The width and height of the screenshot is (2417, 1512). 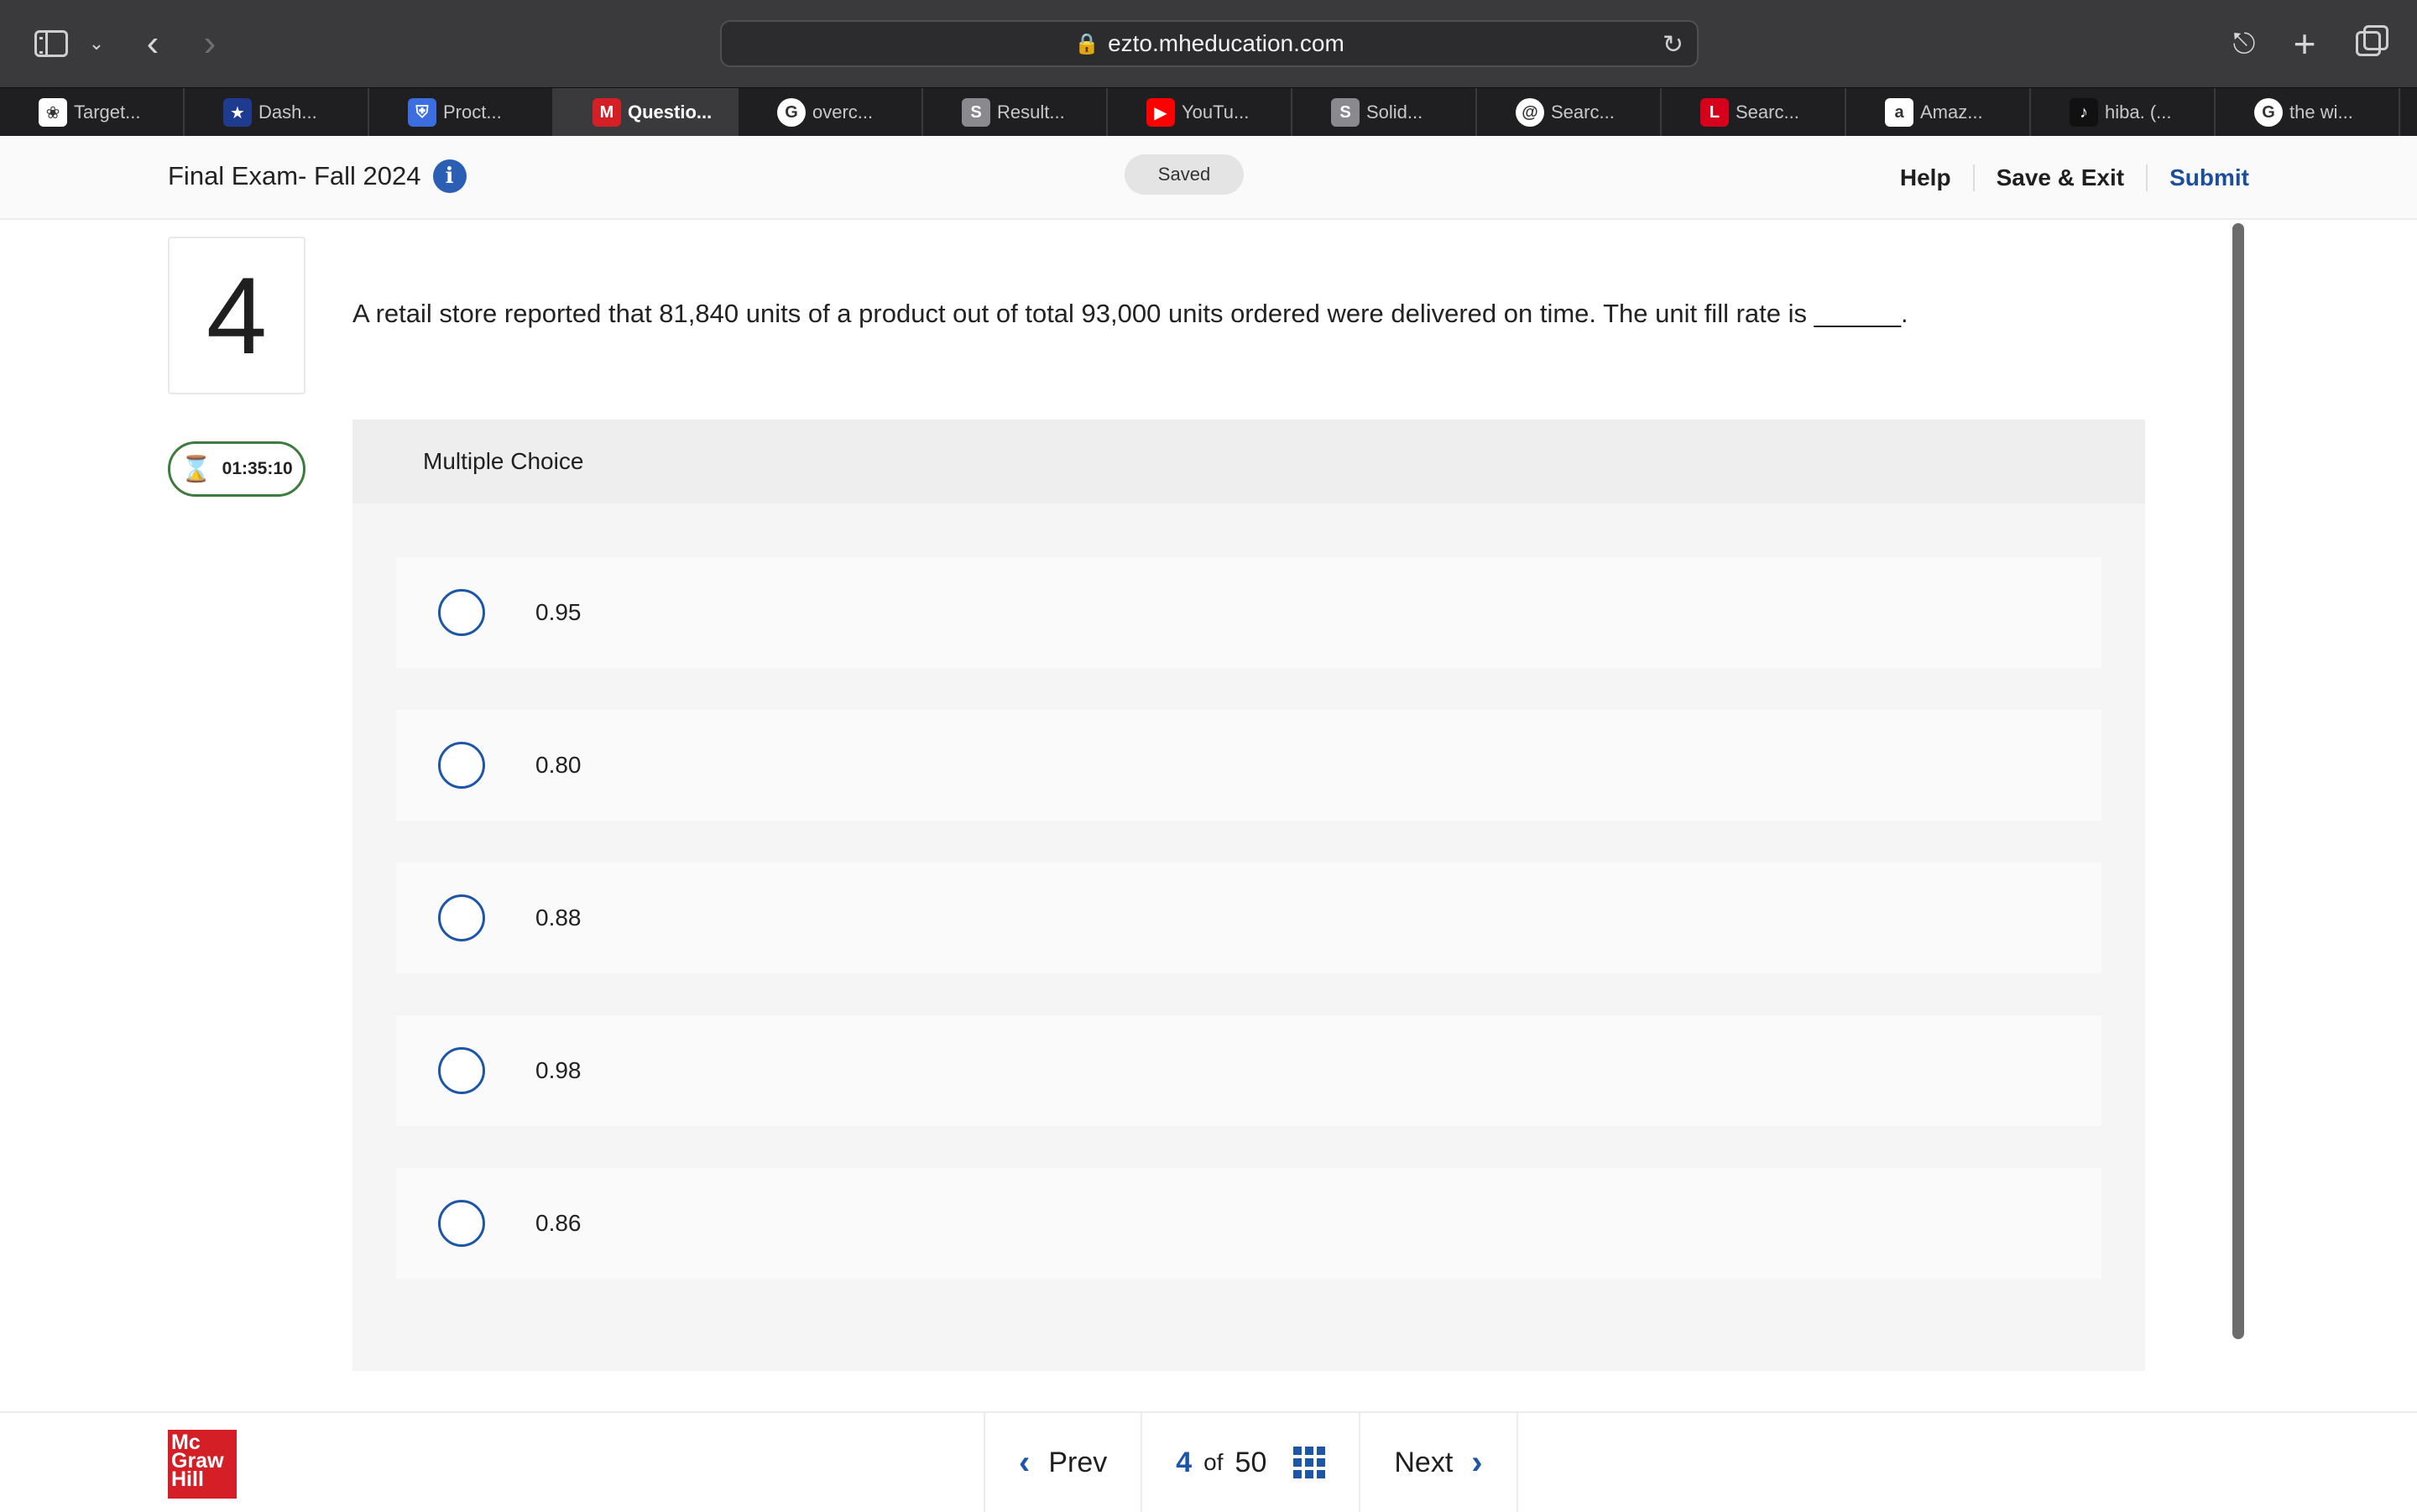 I want to click on back-arrow-icon: ‹, so click(x=153, y=43).